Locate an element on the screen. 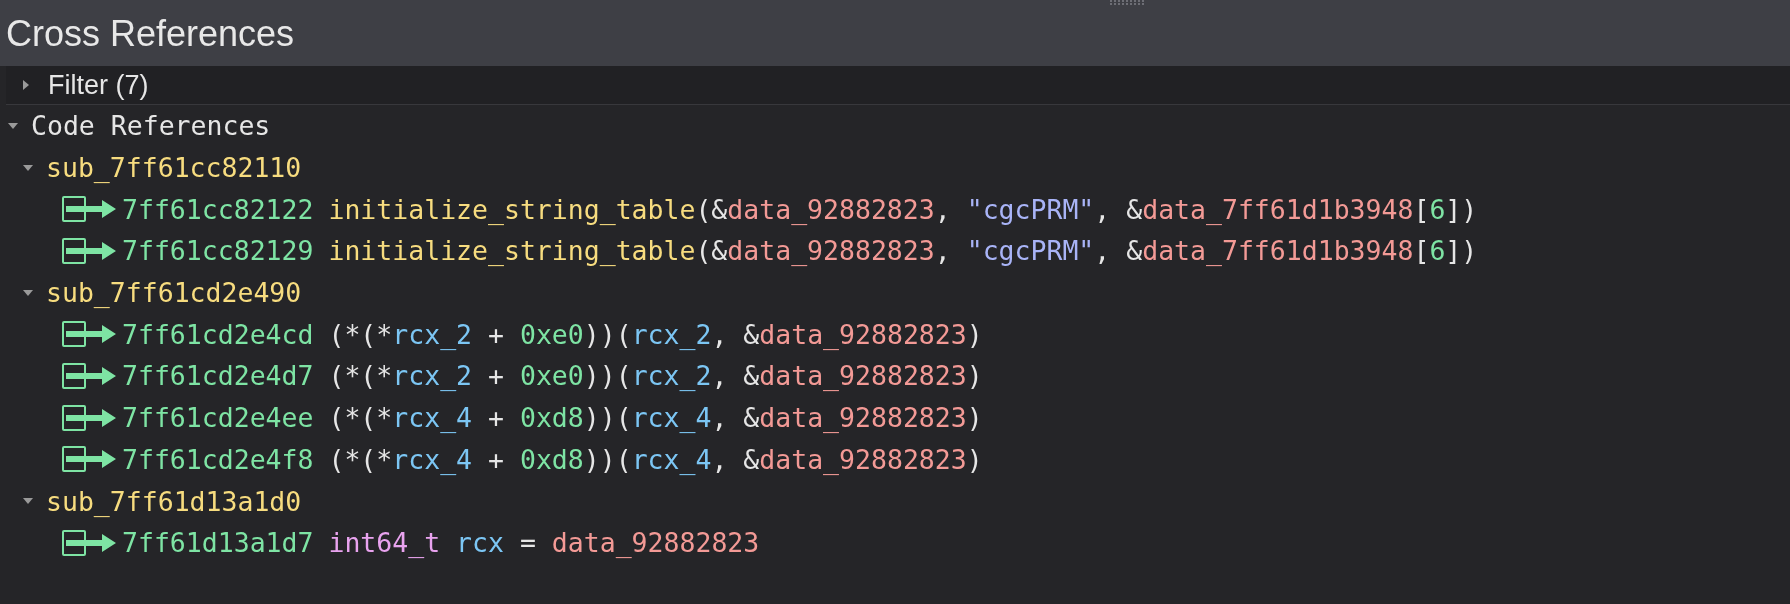  function-name: sub_7ff61d13a1d0 is located at coordinates (174, 501).